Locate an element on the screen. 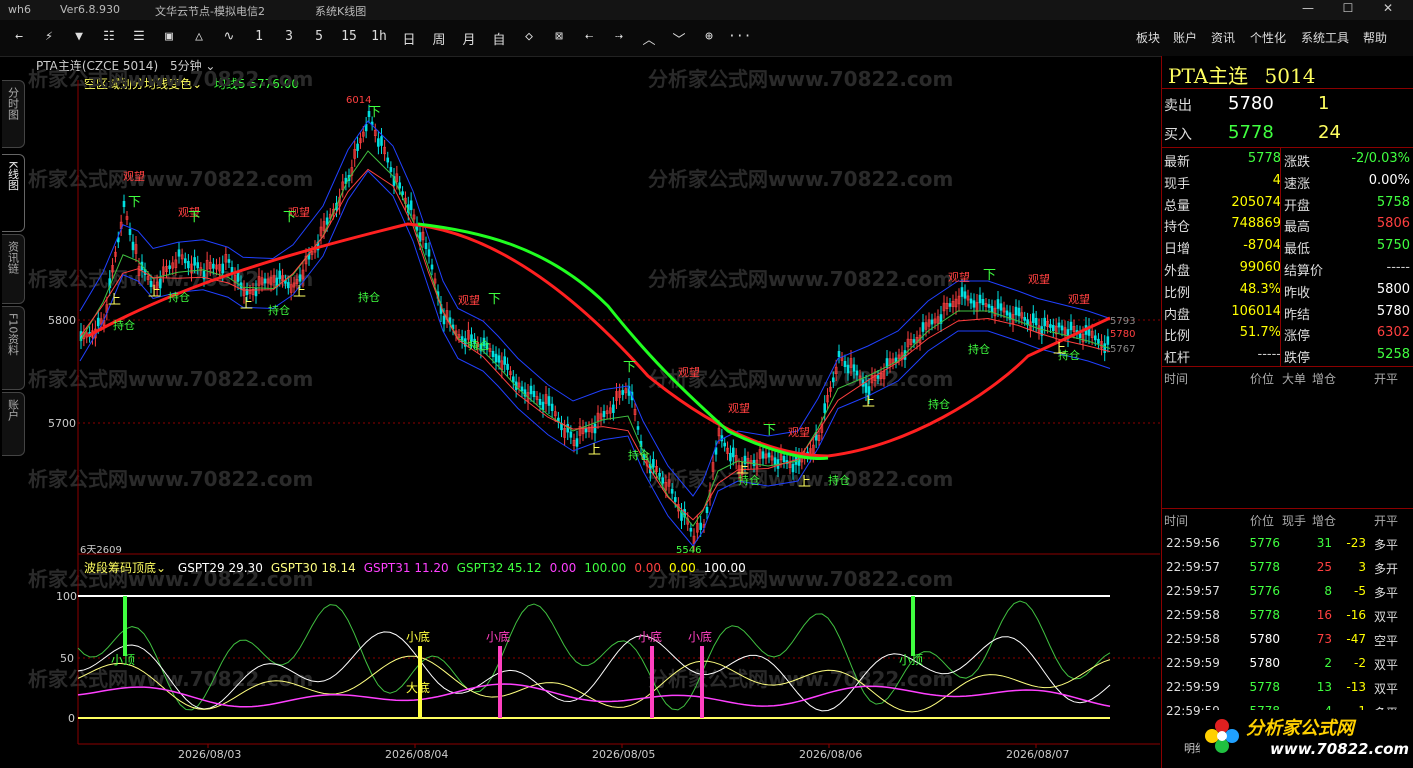 The width and height of the screenshot is (1413, 768). flash-order-icon: ⚡ is located at coordinates (49, 38).